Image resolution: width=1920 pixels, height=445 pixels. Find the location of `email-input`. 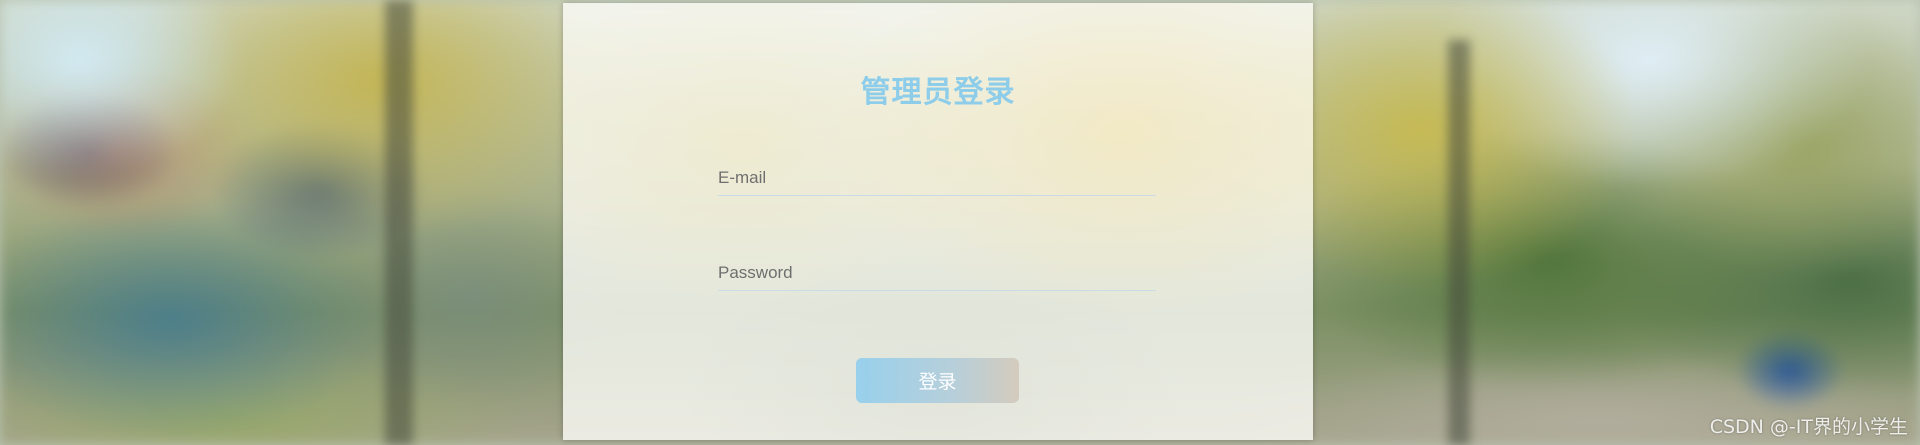

email-input is located at coordinates (937, 178).